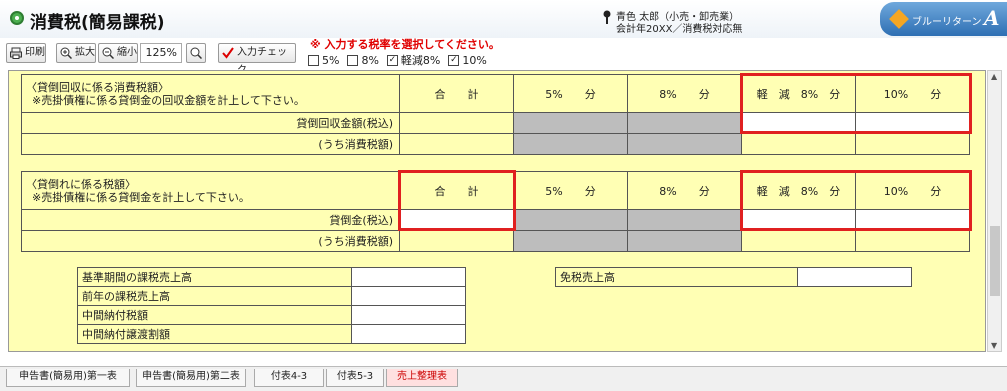 The image size is (1007, 391). I want to click on exempt-sales-table: 免税売上高, so click(733, 277).